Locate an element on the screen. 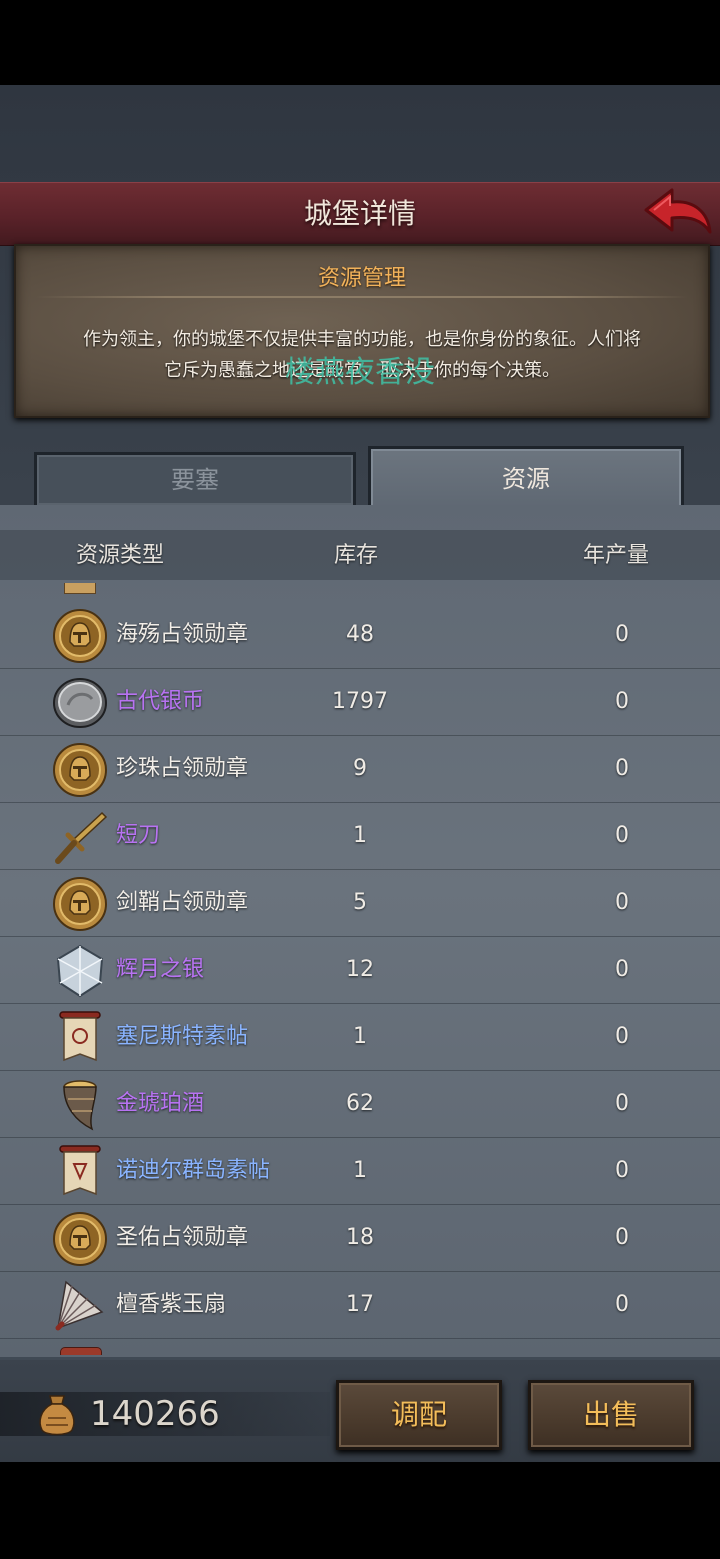  row-name: 檀香紫玉扇 is located at coordinates (171, 1304).